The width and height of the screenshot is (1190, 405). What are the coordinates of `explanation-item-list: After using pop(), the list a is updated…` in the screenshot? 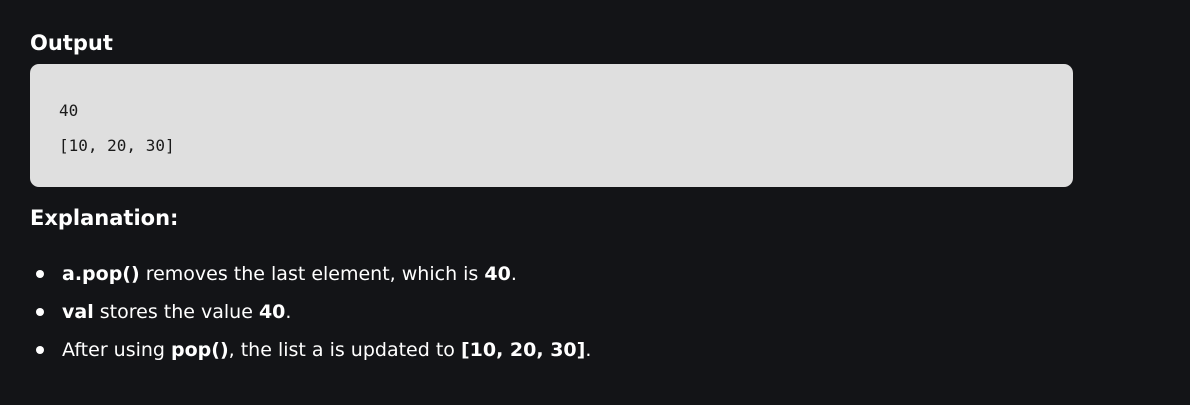 It's located at (295, 350).